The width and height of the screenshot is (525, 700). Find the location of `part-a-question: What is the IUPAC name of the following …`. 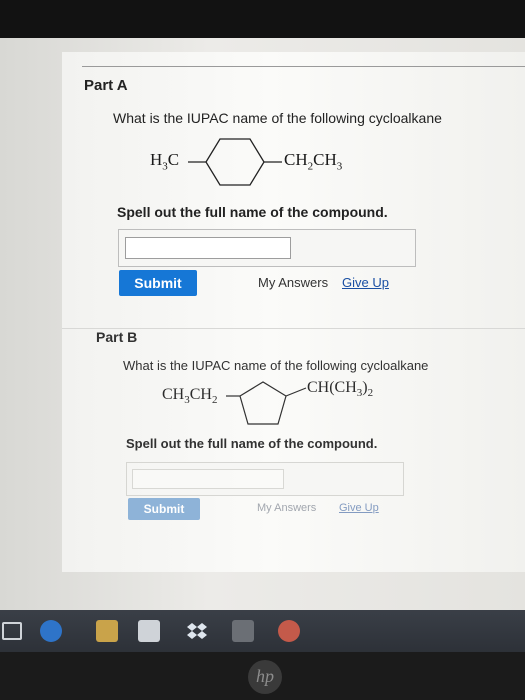

part-a-question: What is the IUPAC name of the following … is located at coordinates (277, 118).